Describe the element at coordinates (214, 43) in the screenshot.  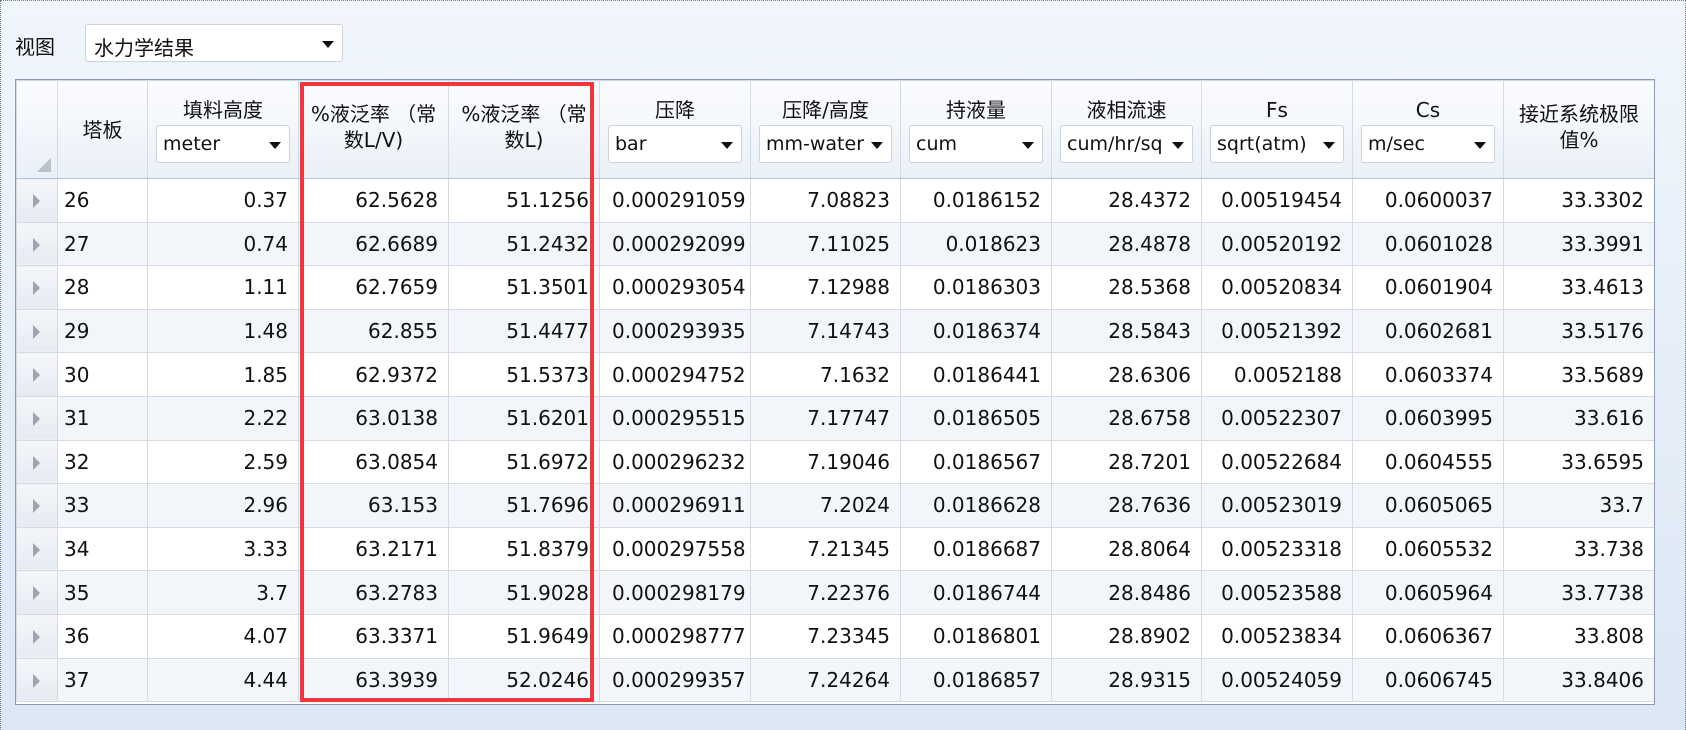
I see `view-select: 水力学结果` at that location.